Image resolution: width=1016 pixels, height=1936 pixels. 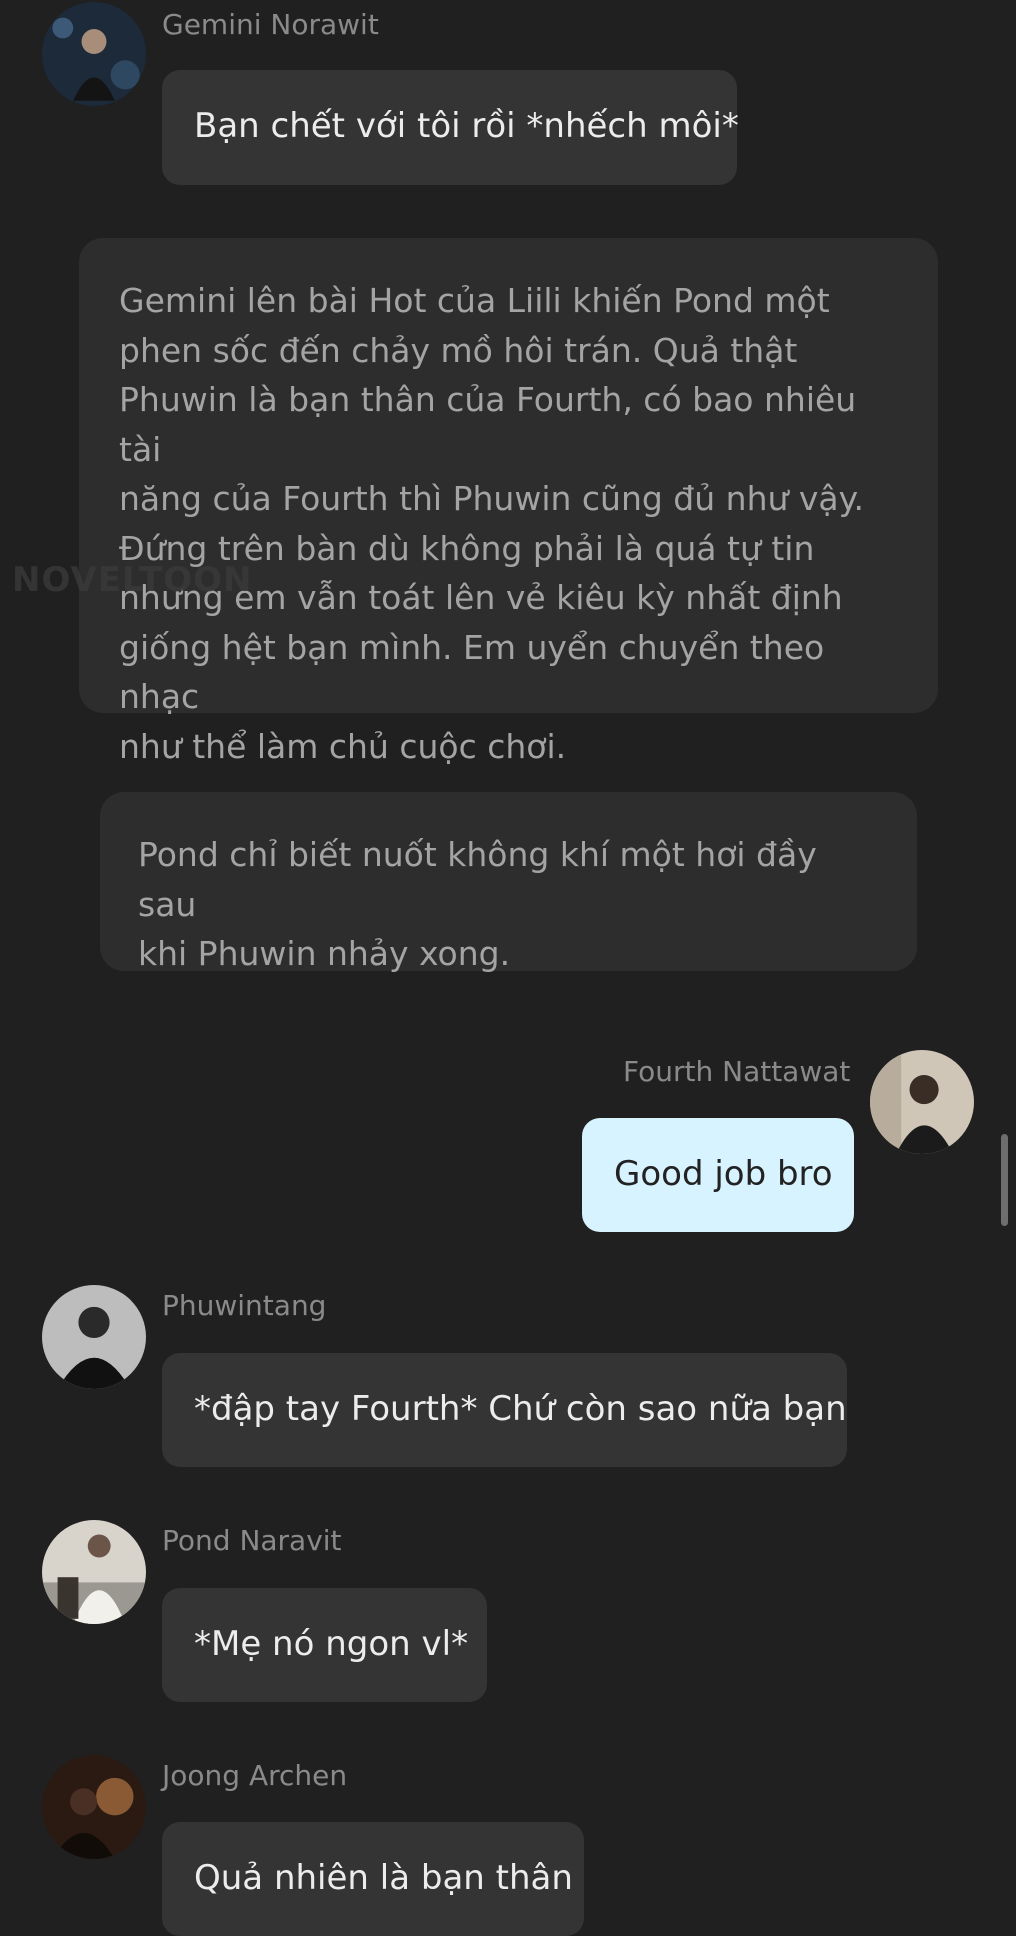 I want to click on message-bubble: *Mẹ nó ngon vl*, so click(x=324, y=1645).